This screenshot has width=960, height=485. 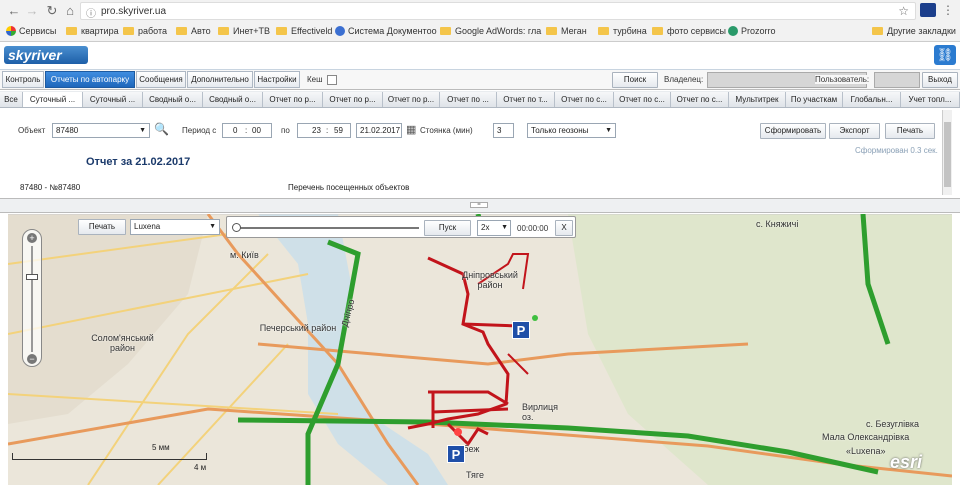 What do you see at coordinates (193, 31) in the screenshot?
I see `bookmark-item: Авто` at bounding box center [193, 31].